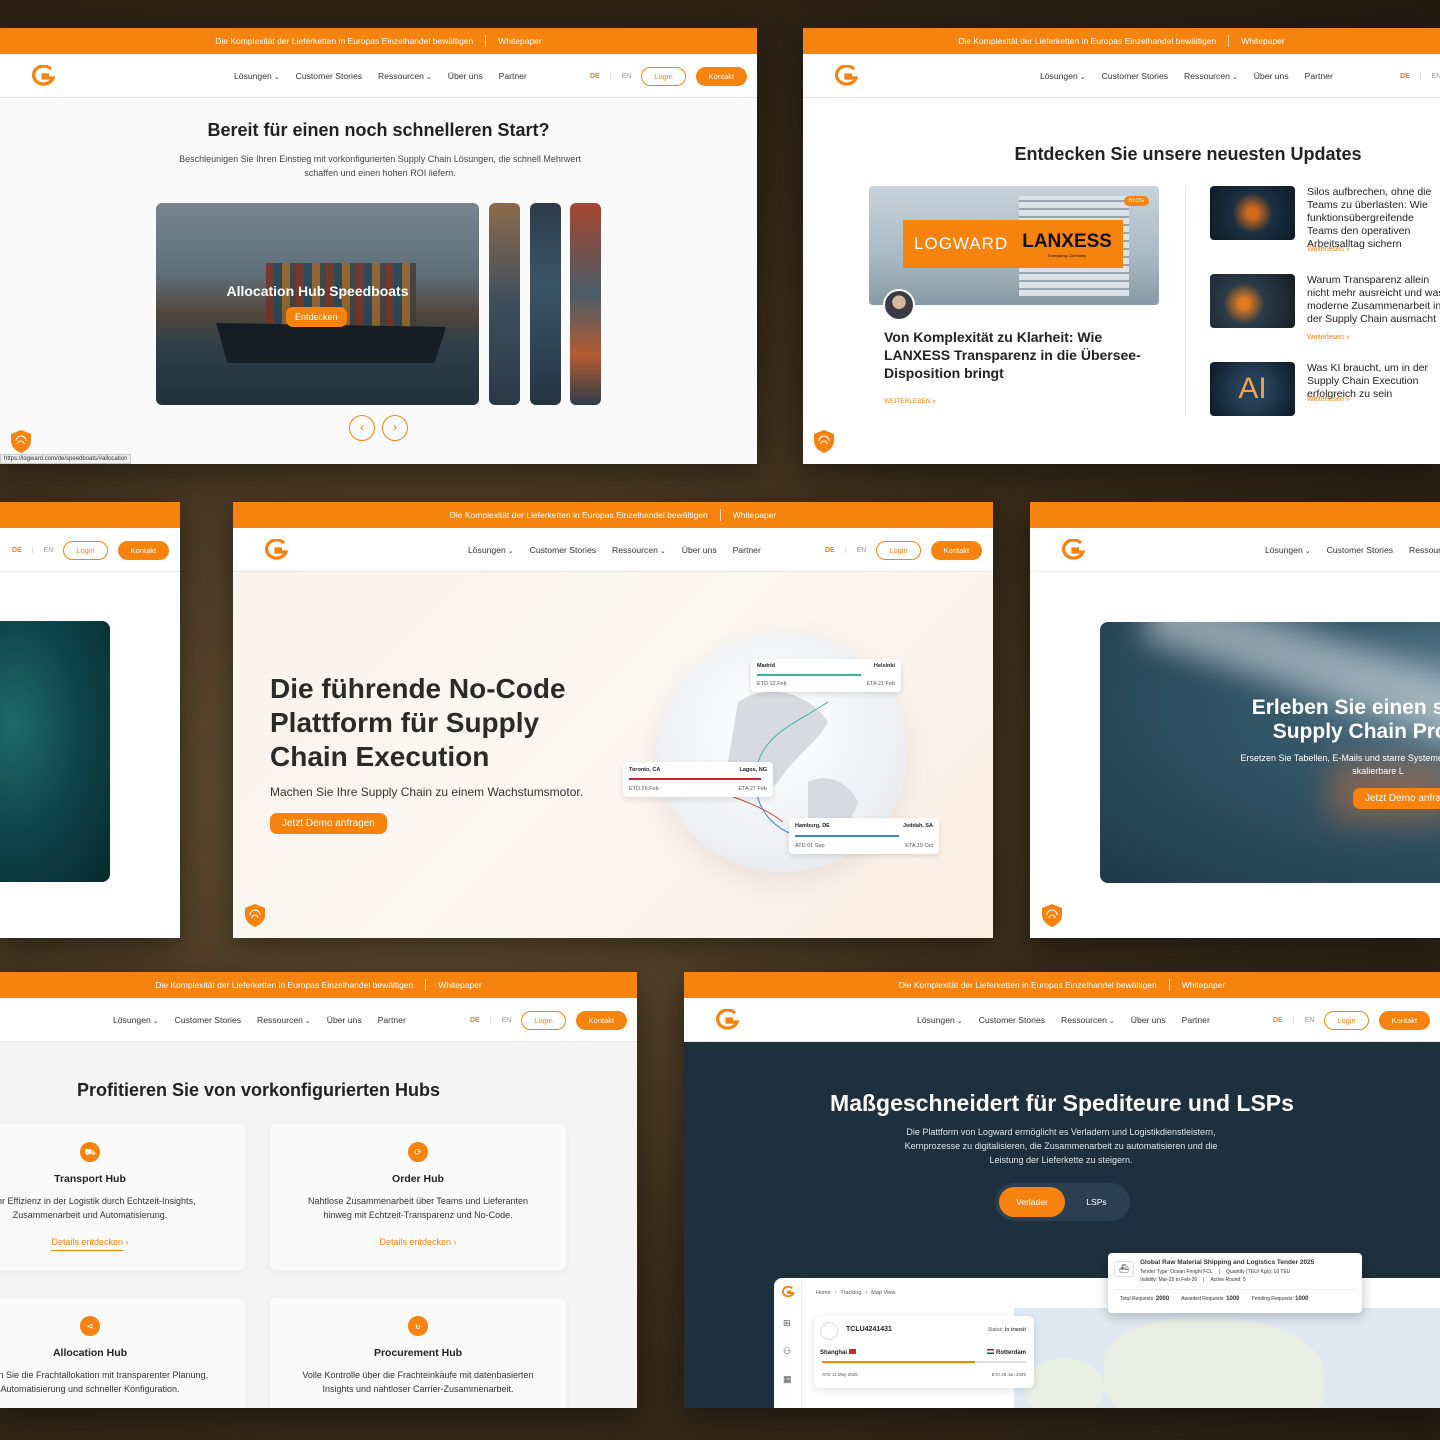 This screenshot has height=1440, width=1440. What do you see at coordinates (1424, 550) in the screenshot?
I see `nav-ressourcen: Ressourcen` at bounding box center [1424, 550].